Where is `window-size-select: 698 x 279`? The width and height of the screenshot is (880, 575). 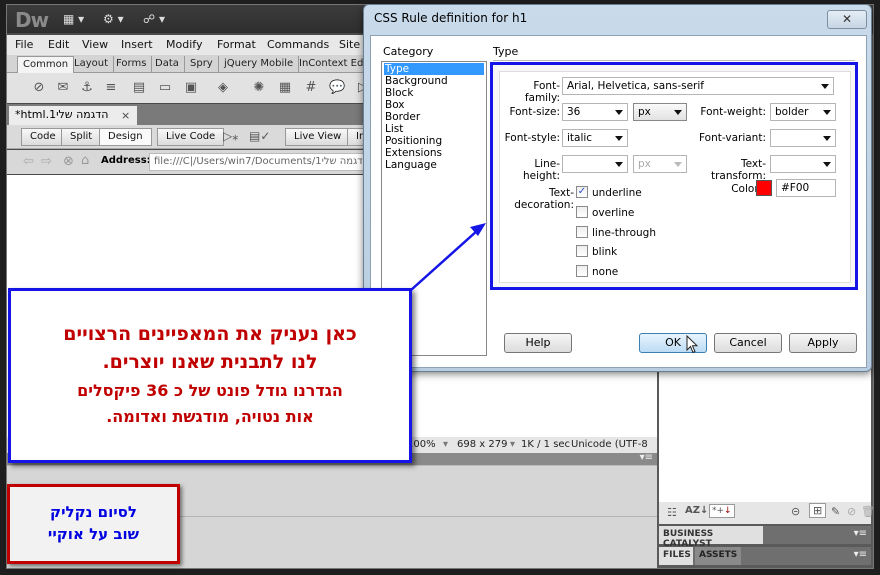
window-size-select: 698 x 279 is located at coordinates (482, 444).